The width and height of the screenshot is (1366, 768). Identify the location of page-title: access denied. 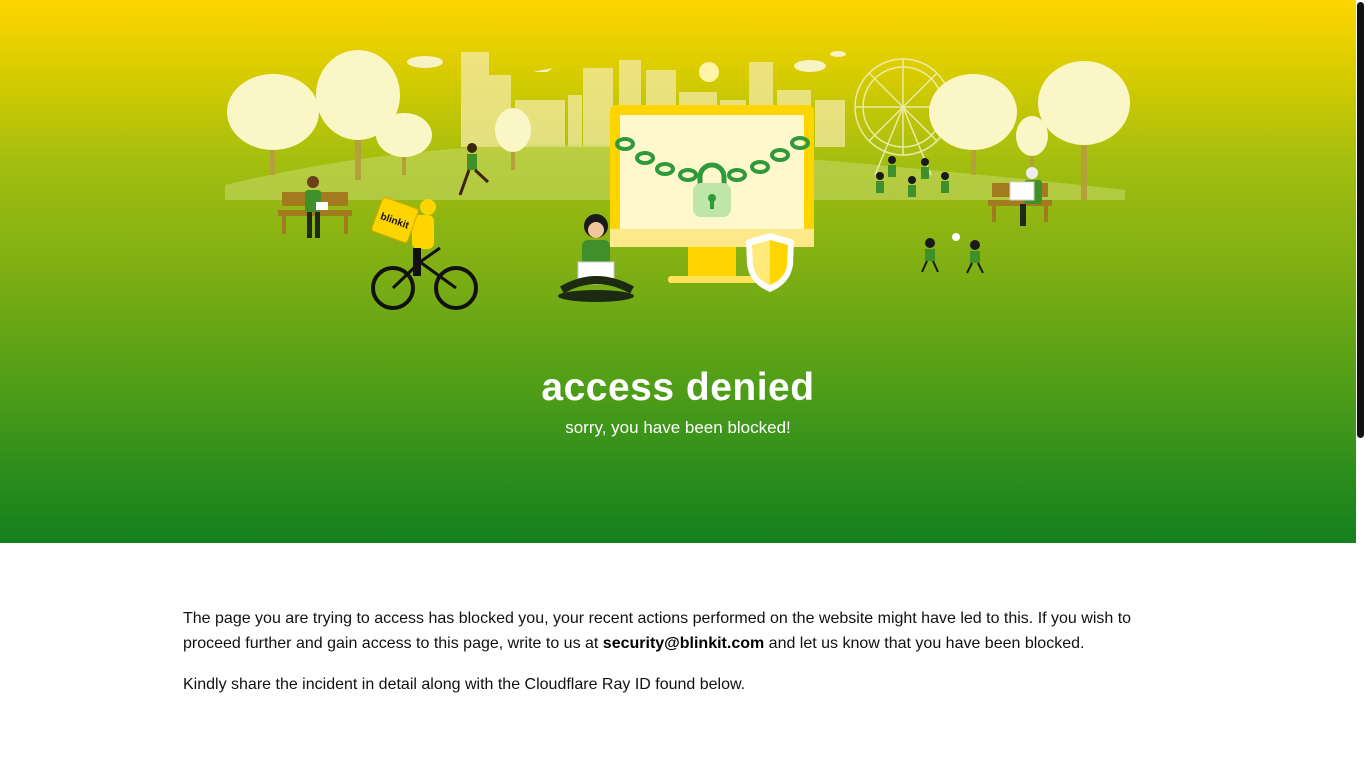
(678, 387).